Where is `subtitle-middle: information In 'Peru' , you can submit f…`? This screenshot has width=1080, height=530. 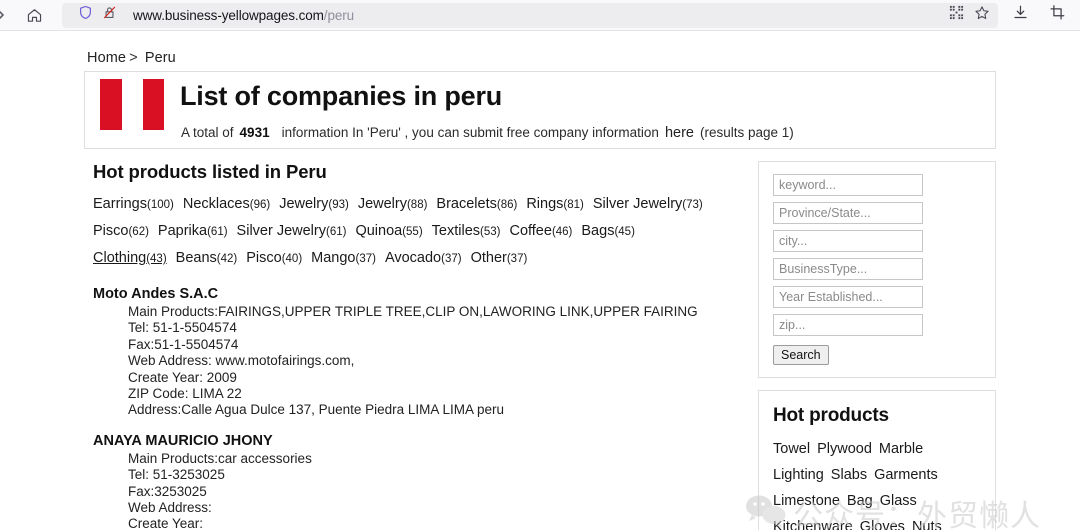 subtitle-middle: information In 'Peru' , you can submit f… is located at coordinates (470, 132).